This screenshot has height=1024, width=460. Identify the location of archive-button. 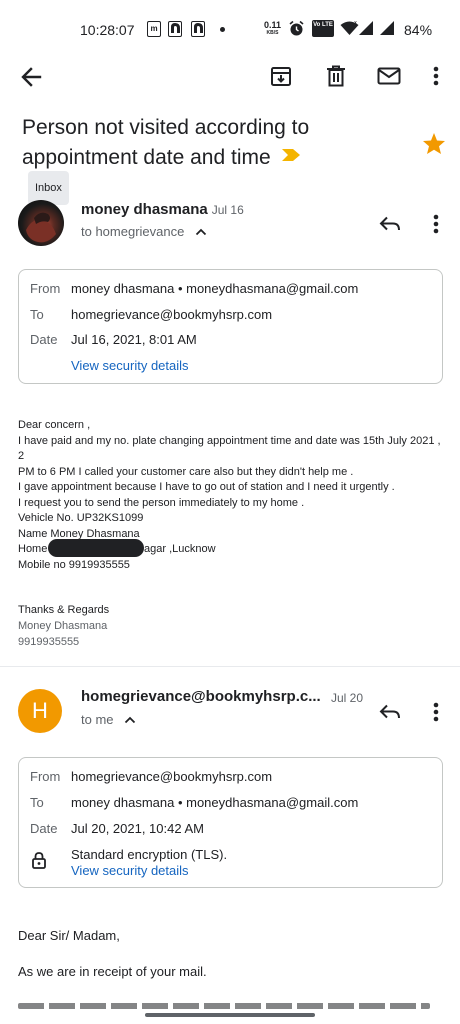
(281, 76).